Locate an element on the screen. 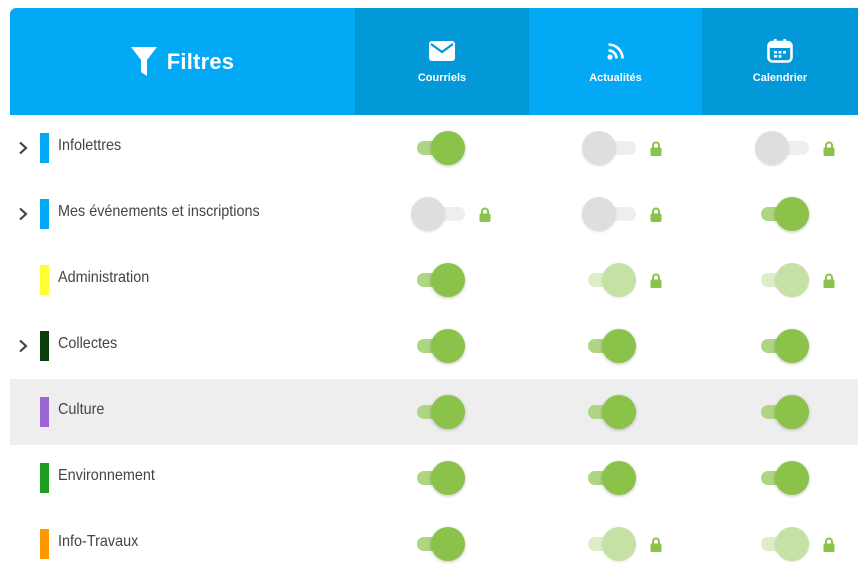 The image size is (858, 577). filter-row: Info-Travaux is located at coordinates (434, 544).